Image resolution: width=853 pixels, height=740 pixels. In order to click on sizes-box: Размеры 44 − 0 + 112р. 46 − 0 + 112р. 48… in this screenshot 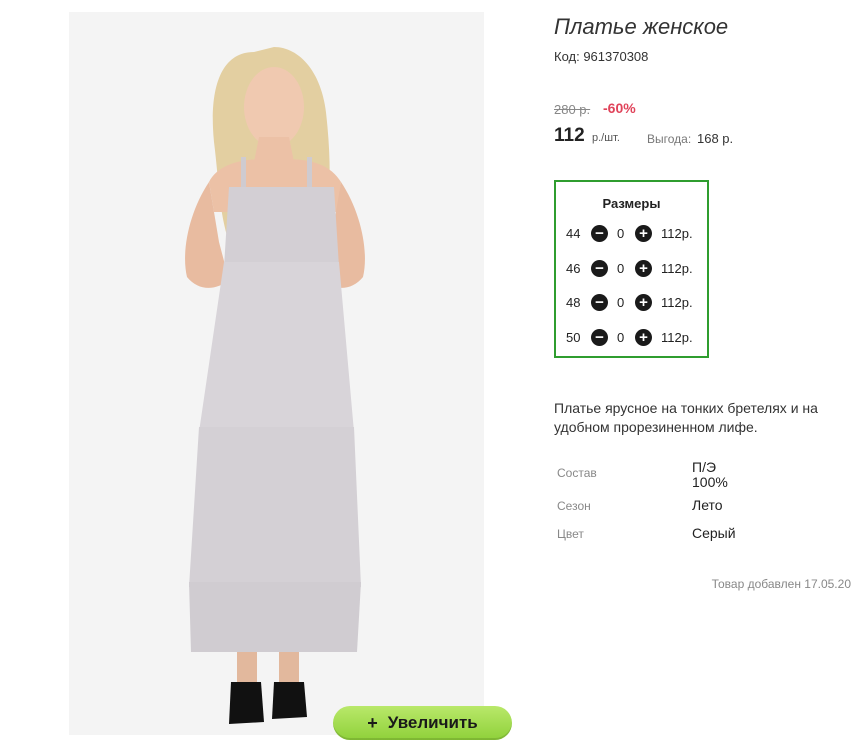, I will do `click(631, 269)`.